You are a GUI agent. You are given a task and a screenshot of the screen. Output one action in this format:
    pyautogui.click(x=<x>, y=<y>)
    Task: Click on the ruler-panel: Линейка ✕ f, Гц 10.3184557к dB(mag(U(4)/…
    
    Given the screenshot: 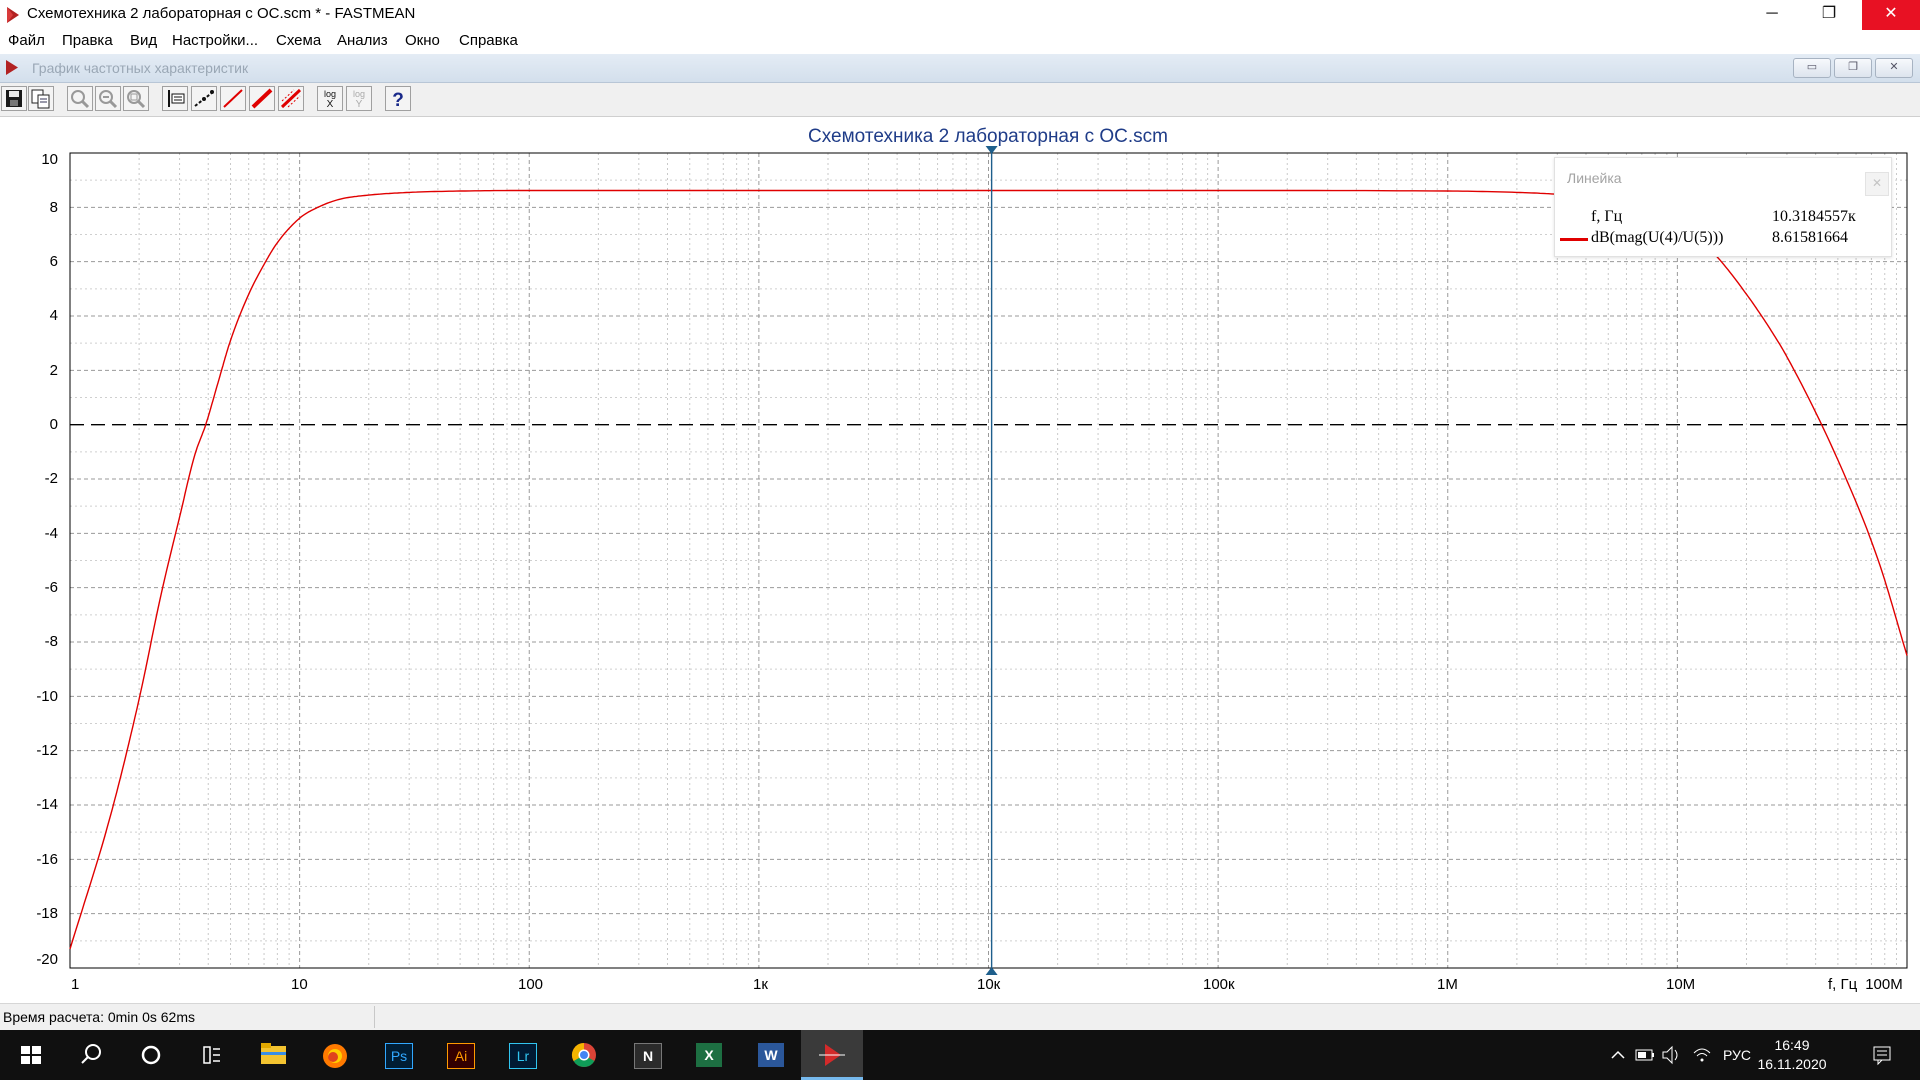 What is the action you would take?
    pyautogui.click(x=1723, y=207)
    